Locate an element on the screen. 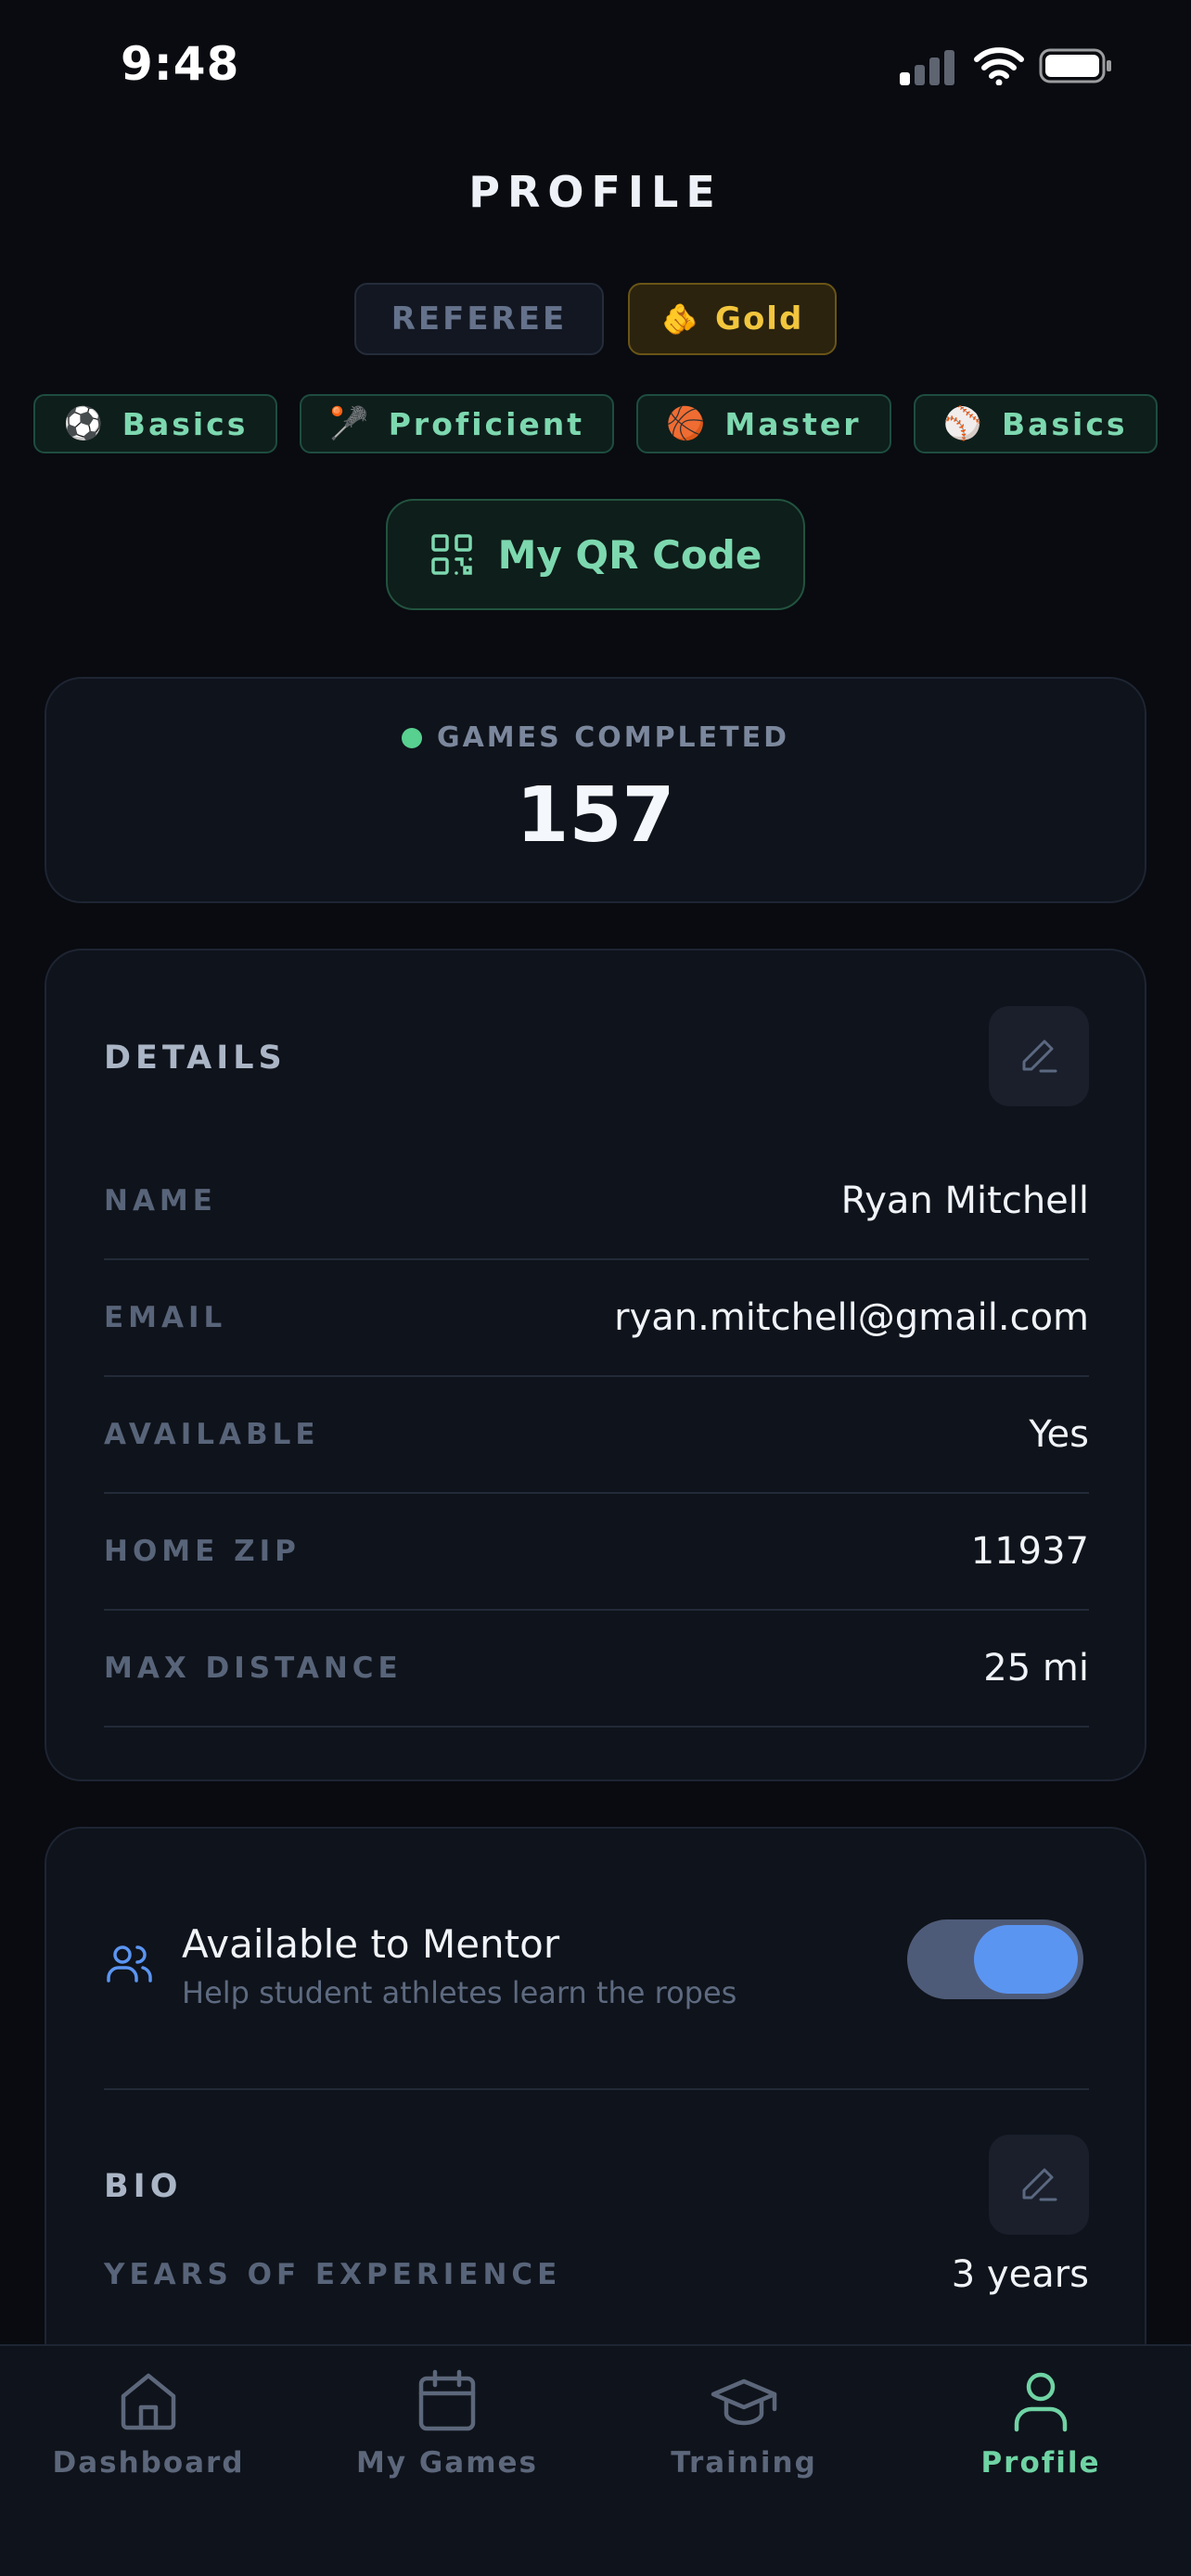 This screenshot has width=1191, height=2576. mentor-title: Available to Mentor is located at coordinates (371, 1944).